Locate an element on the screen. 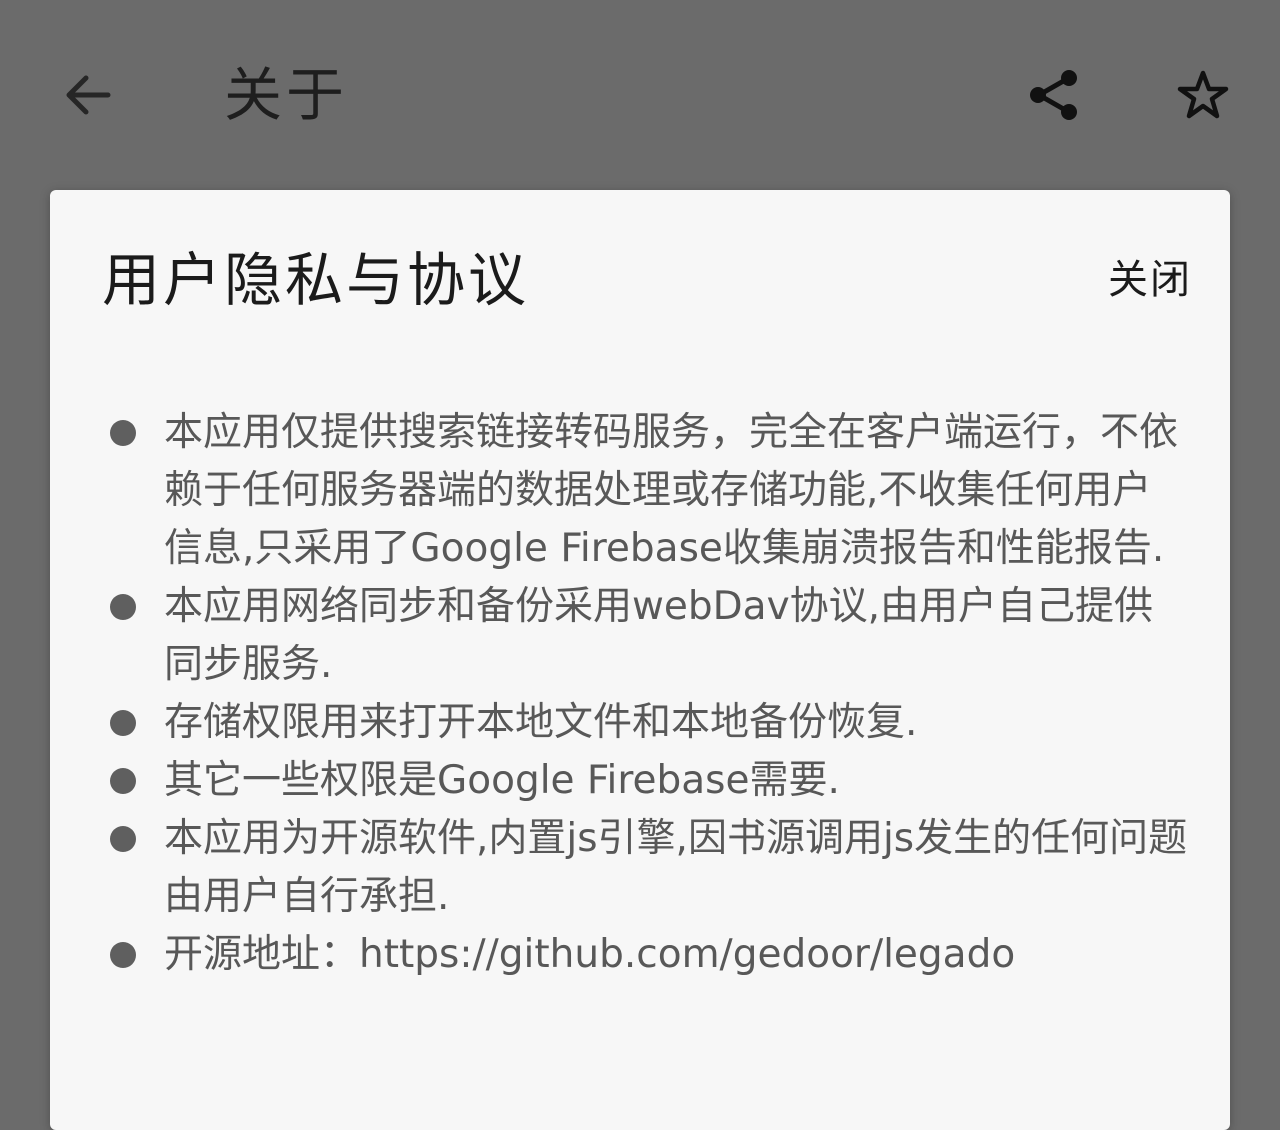 The height and width of the screenshot is (1130, 1280). list-item-text: 本应用网络同步和备份采用webDav协议,由用户自己提供同步服务. is located at coordinates (659, 635).